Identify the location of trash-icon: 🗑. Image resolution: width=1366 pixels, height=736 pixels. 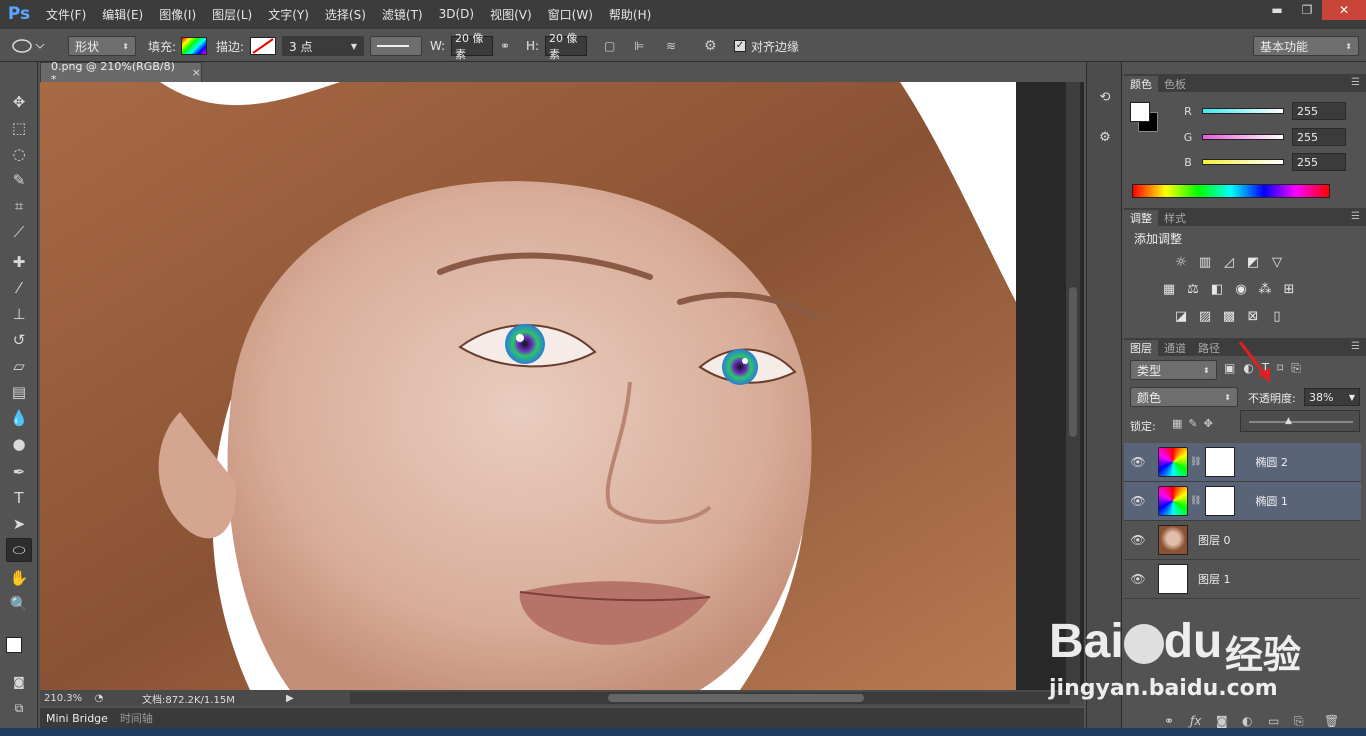
(1331, 721).